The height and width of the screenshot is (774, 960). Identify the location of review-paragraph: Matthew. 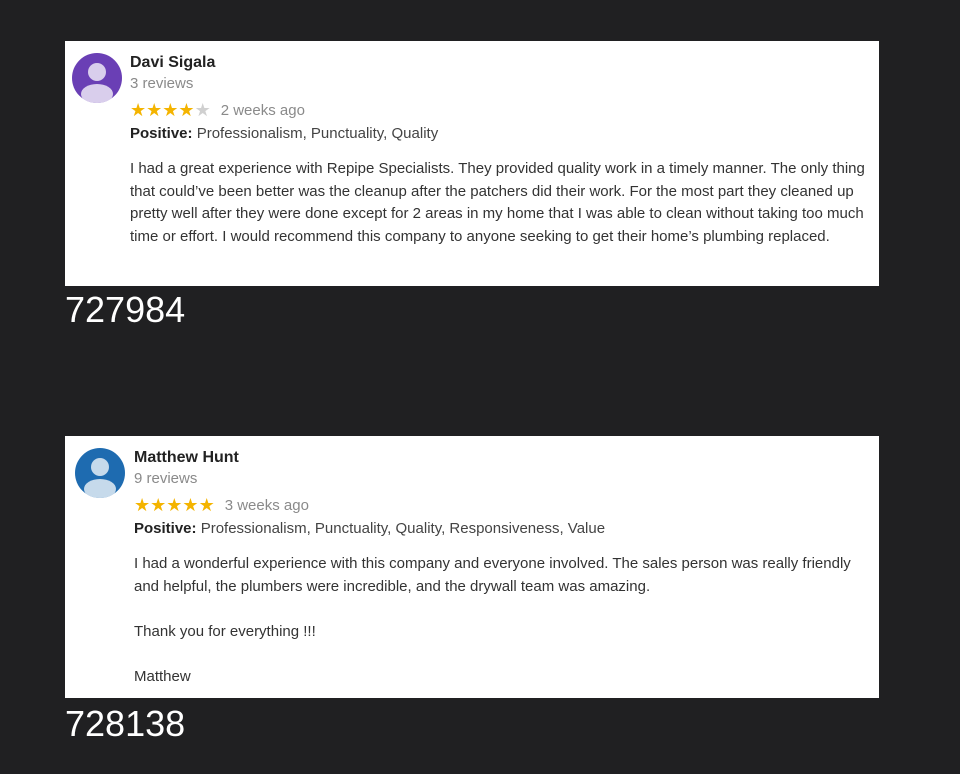
(162, 676).